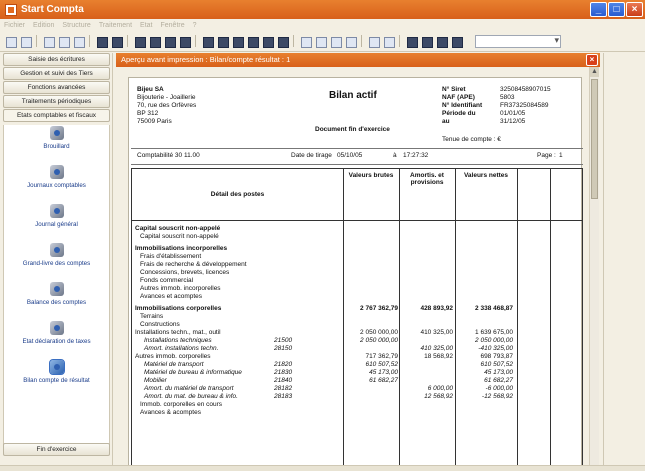 The image size is (645, 471). What do you see at coordinates (358, 229) in the screenshot?
I see `table-row: Capital souscrit non-appelé` at bounding box center [358, 229].